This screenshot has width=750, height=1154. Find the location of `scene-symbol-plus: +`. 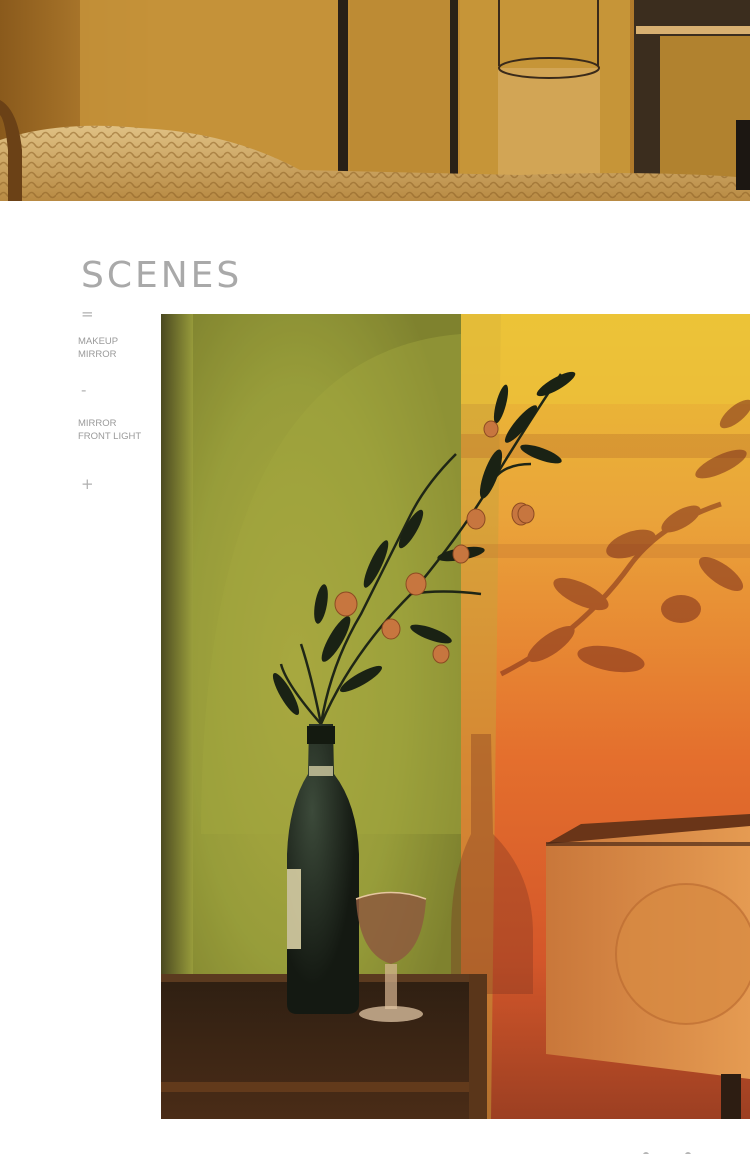

scene-symbol-plus: + is located at coordinates (87, 484).